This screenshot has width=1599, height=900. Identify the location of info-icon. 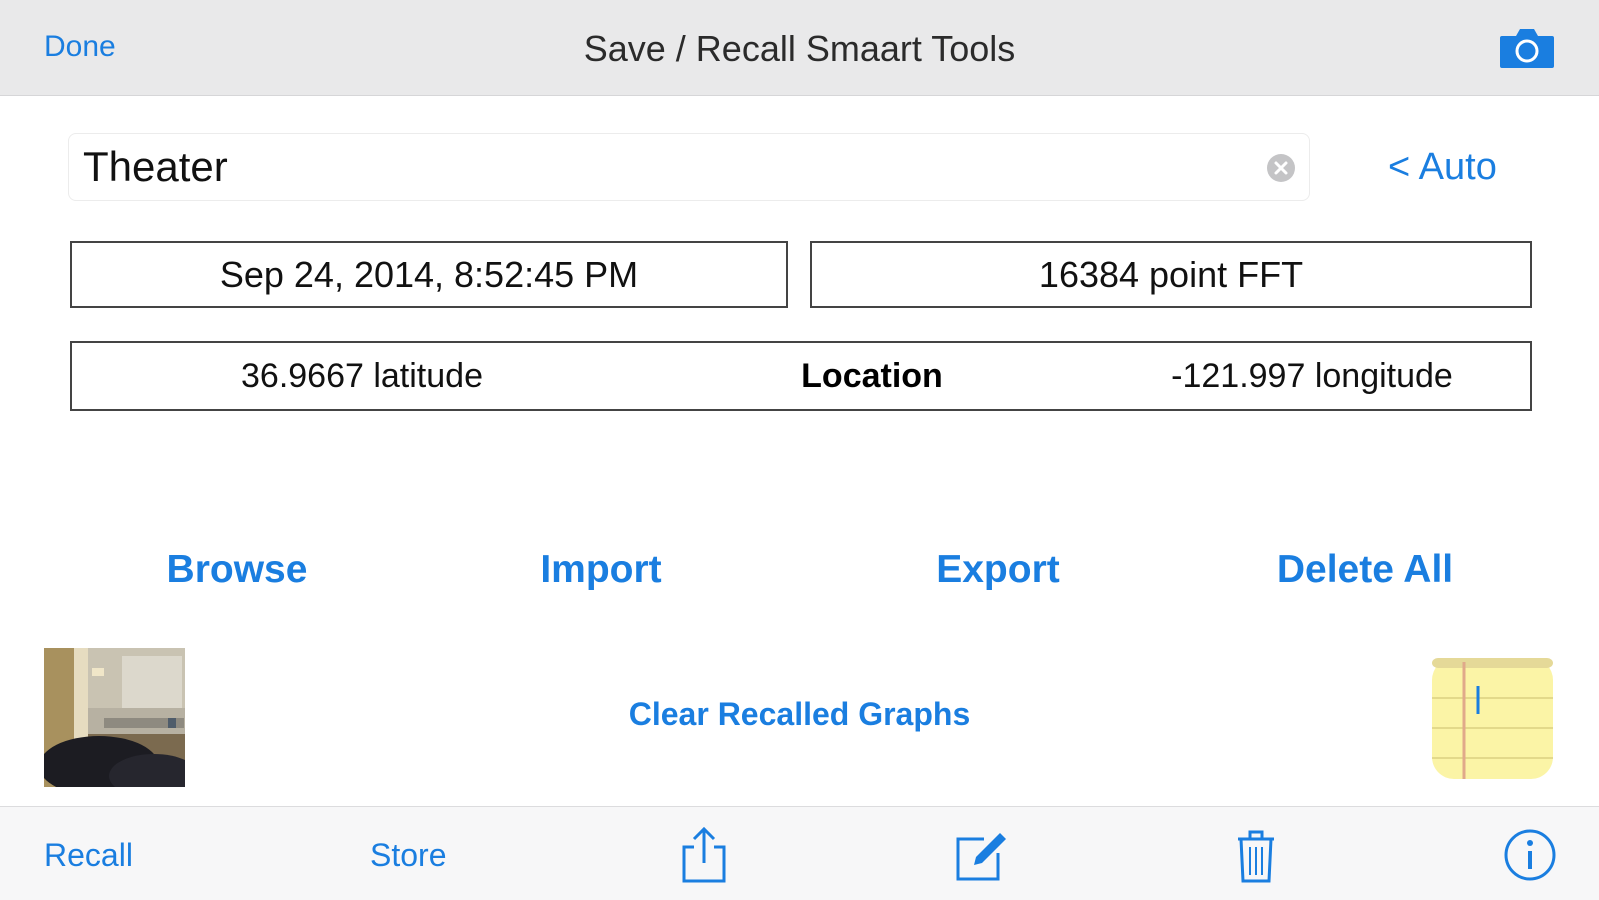
(1530, 855).